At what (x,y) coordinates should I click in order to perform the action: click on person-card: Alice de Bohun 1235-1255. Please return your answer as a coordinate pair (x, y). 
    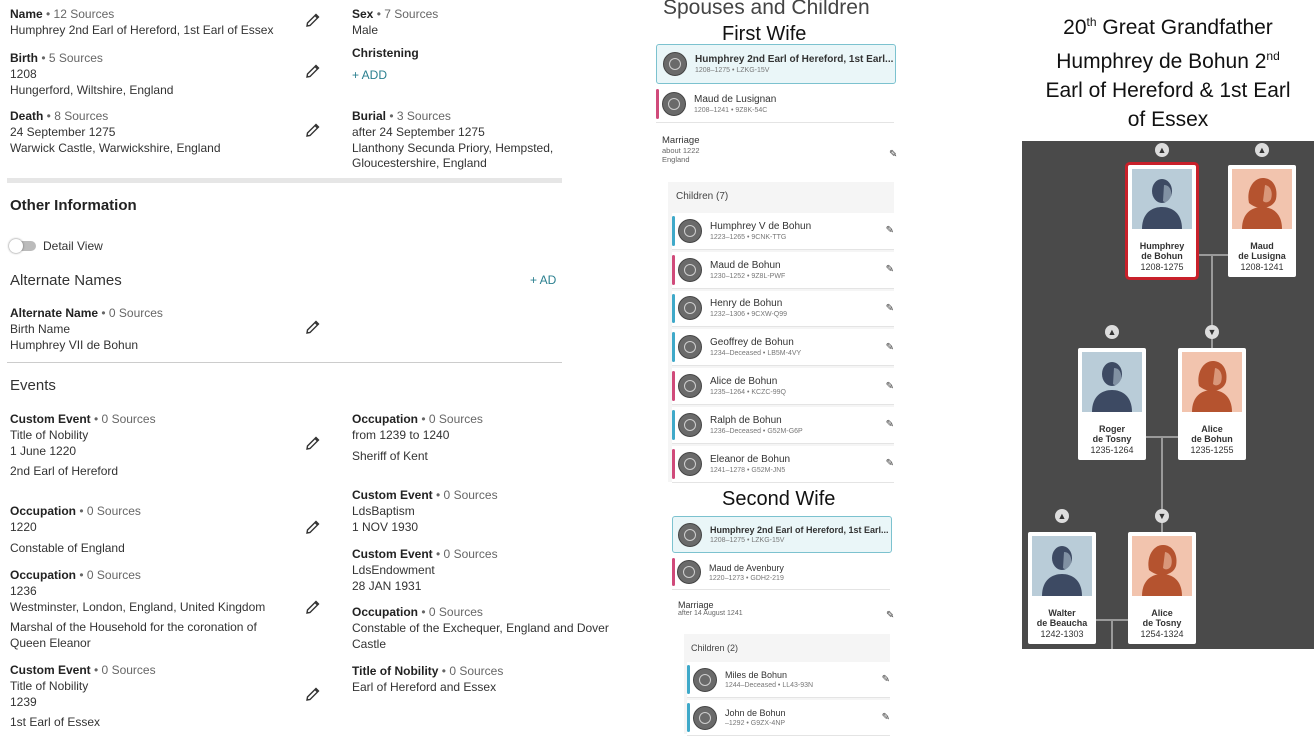
    Looking at the image, I should click on (1212, 404).